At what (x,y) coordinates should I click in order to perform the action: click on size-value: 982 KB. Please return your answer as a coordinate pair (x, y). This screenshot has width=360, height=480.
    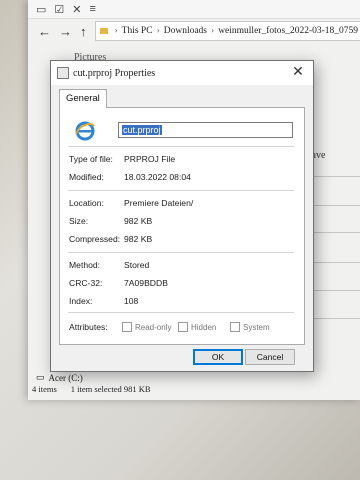
    Looking at the image, I should click on (138, 221).